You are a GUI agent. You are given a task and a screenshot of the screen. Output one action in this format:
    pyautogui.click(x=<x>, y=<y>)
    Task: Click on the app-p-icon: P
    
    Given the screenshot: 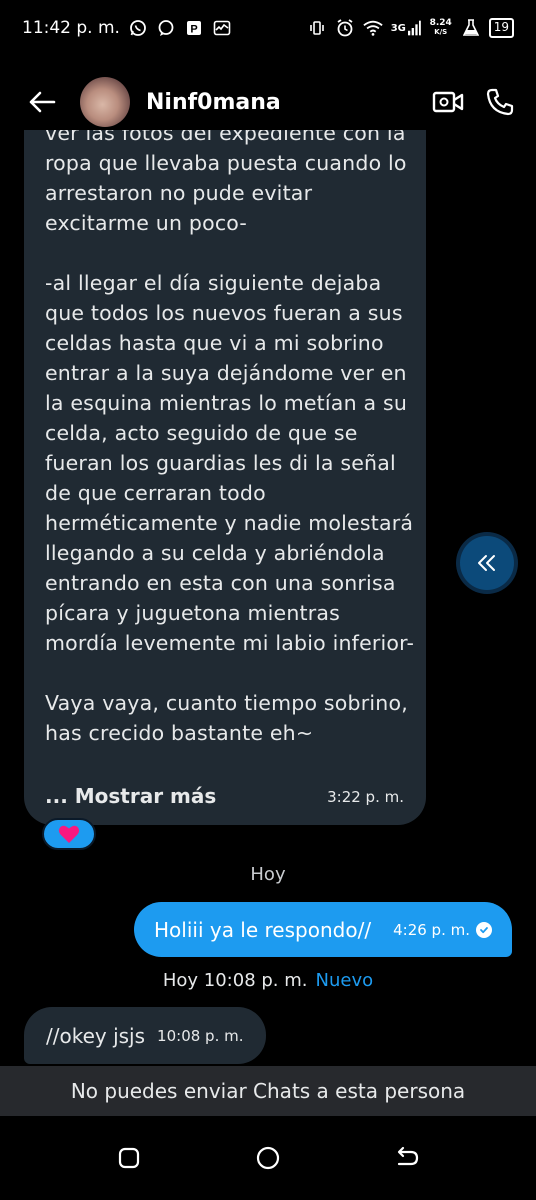 What is the action you would take?
    pyautogui.click(x=194, y=28)
    